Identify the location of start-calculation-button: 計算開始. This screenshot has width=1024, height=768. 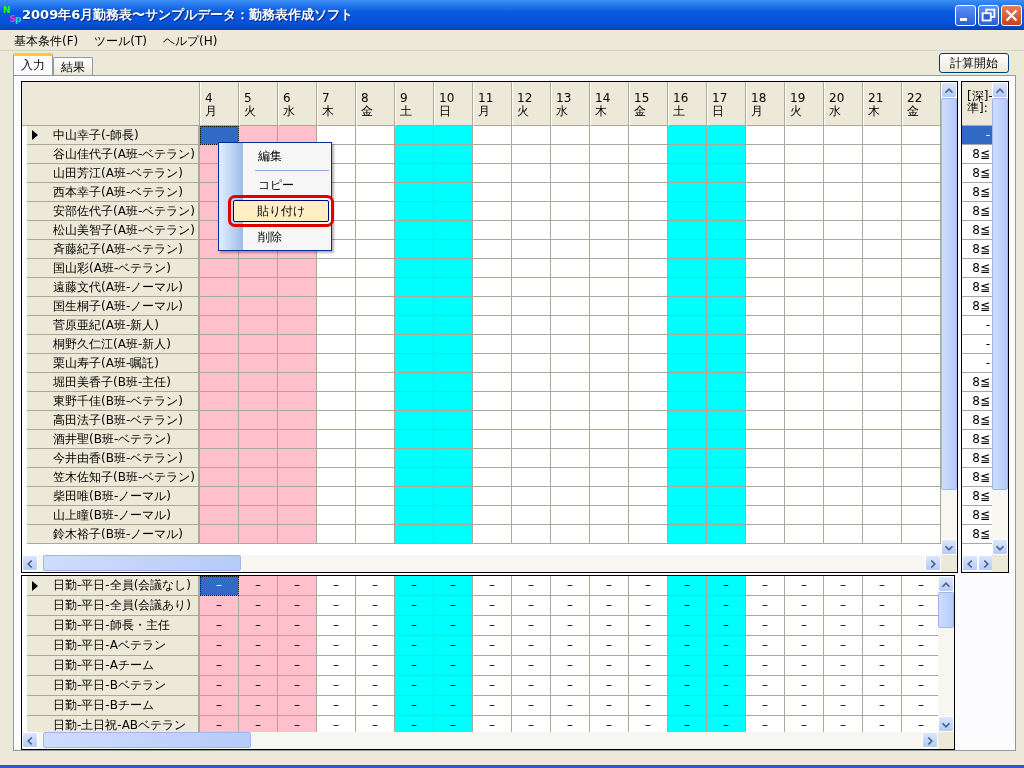
(974, 63).